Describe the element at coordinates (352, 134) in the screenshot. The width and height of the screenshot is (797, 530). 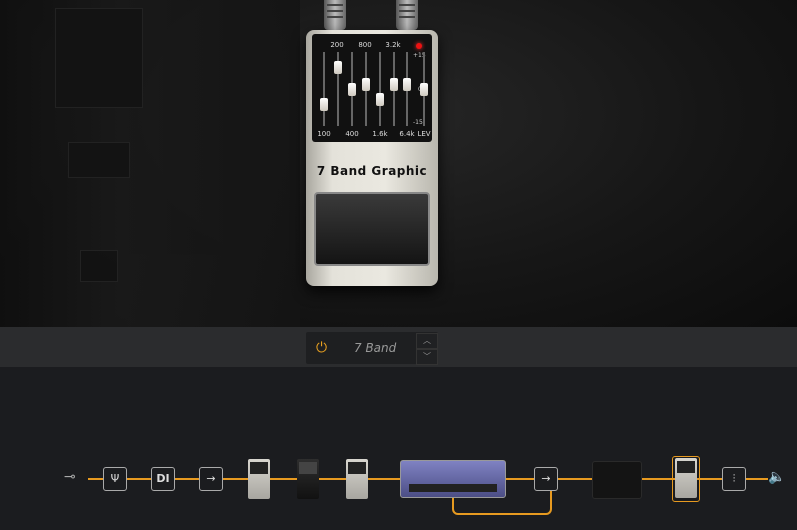
I see `freq-label: 400` at that location.